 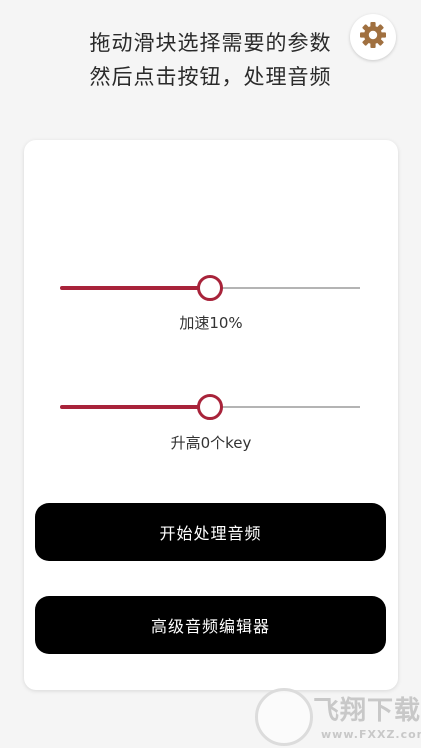 What do you see at coordinates (371, 734) in the screenshot?
I see `watermark-site: www.FXXZ.com` at bounding box center [371, 734].